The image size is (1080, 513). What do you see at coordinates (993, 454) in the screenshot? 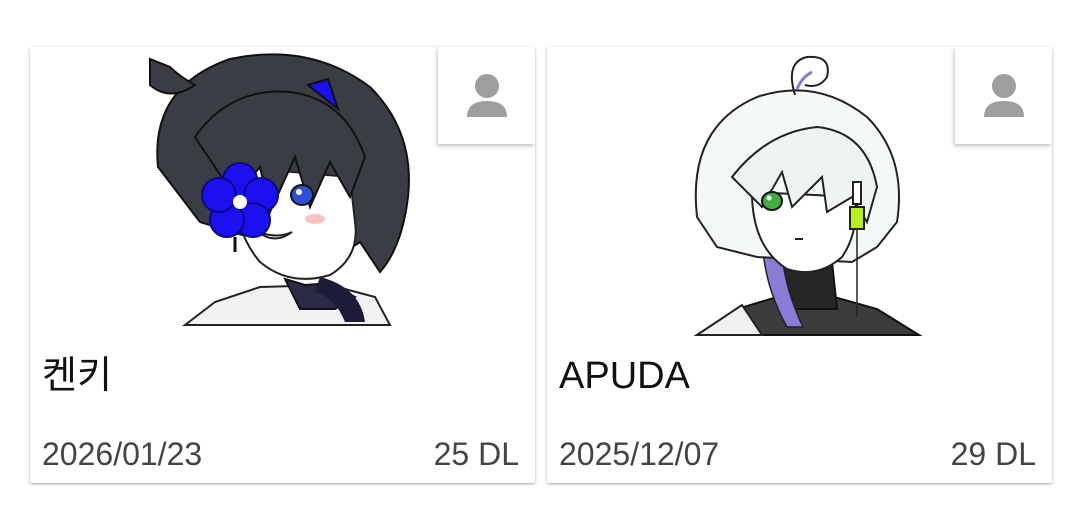
I see `download-count: 29 DL` at bounding box center [993, 454].